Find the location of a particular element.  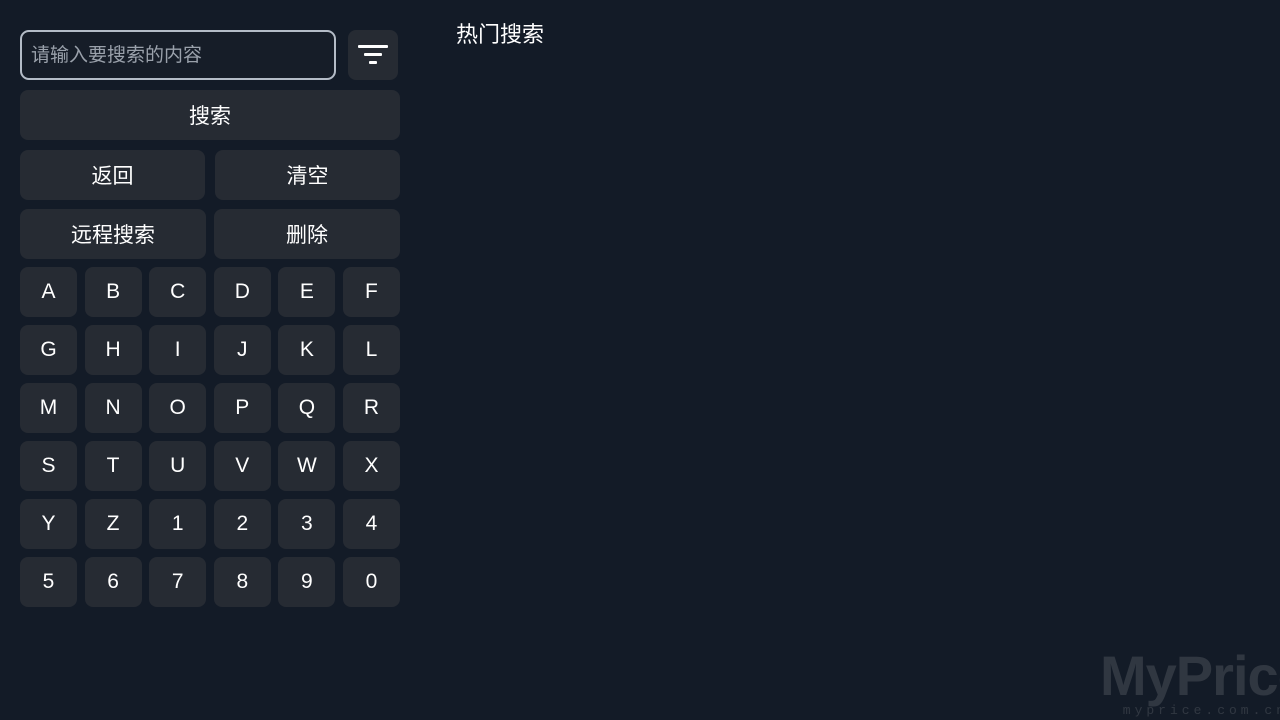

filter-icon is located at coordinates (373, 54).